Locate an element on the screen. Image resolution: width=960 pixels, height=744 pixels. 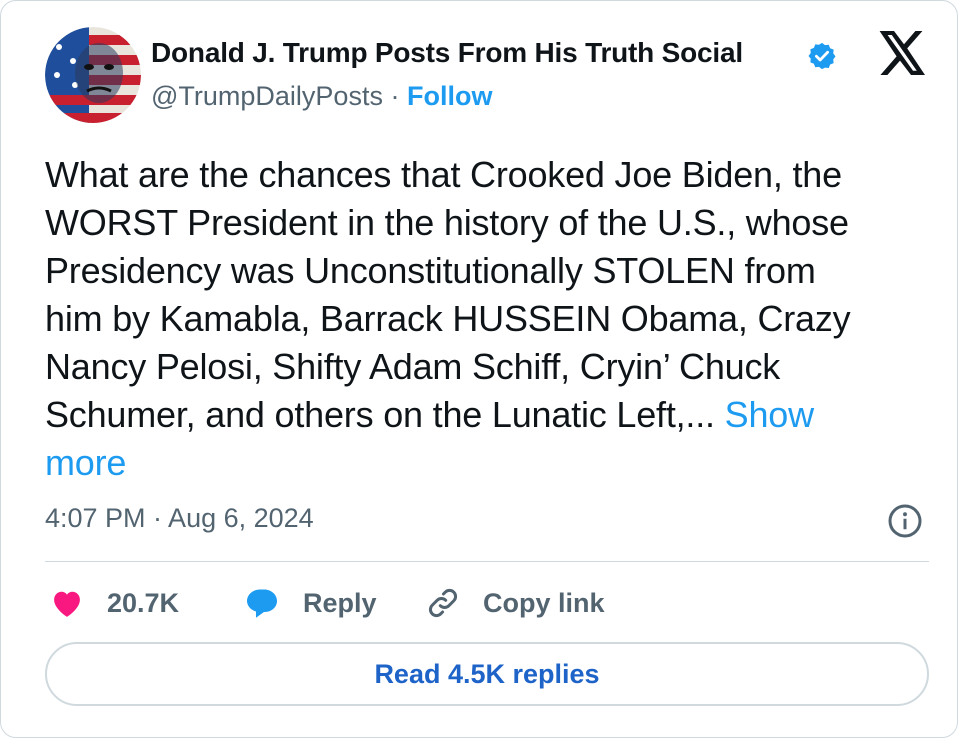
show-more-link-continued: more is located at coordinates (85, 462).